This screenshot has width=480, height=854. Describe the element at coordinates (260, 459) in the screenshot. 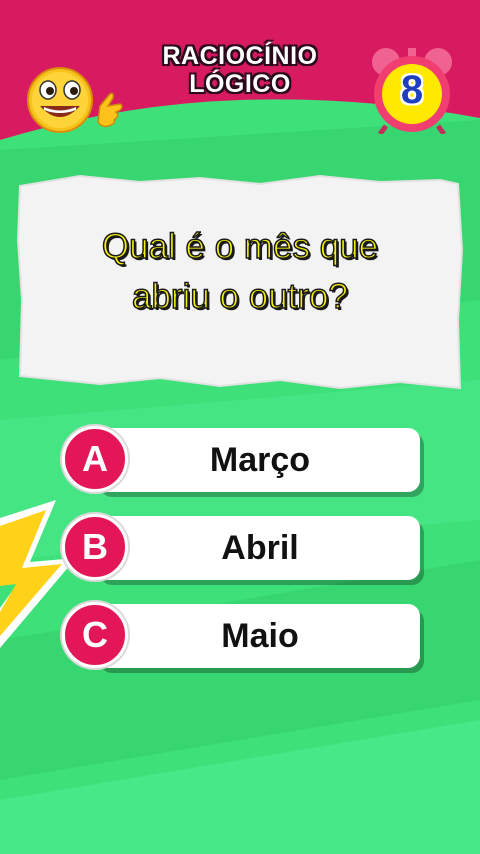

I see `option-a-label: Março` at that location.